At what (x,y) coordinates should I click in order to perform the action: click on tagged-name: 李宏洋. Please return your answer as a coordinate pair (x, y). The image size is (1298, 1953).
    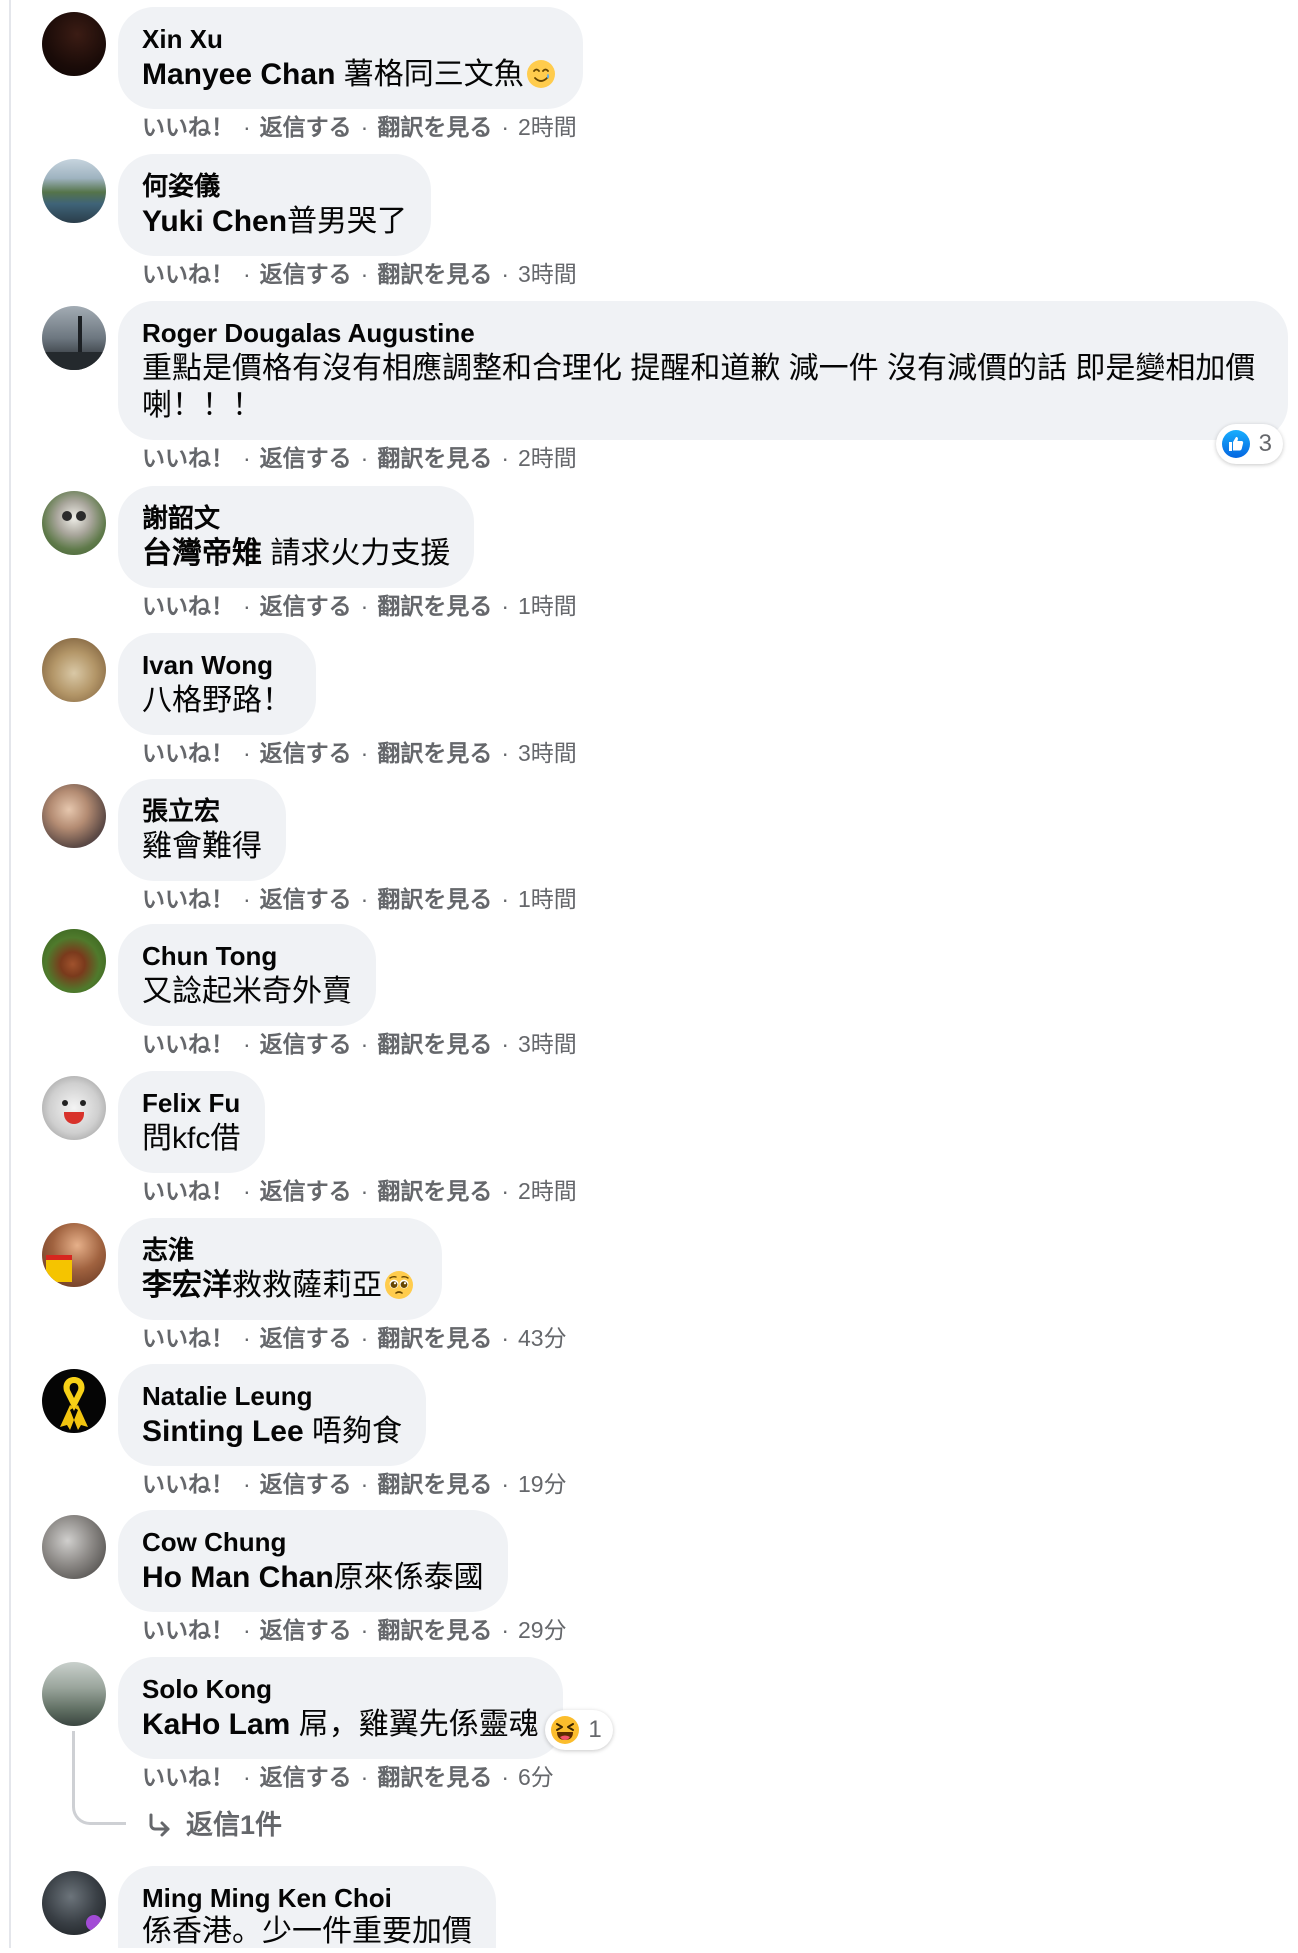
    Looking at the image, I should click on (187, 1285).